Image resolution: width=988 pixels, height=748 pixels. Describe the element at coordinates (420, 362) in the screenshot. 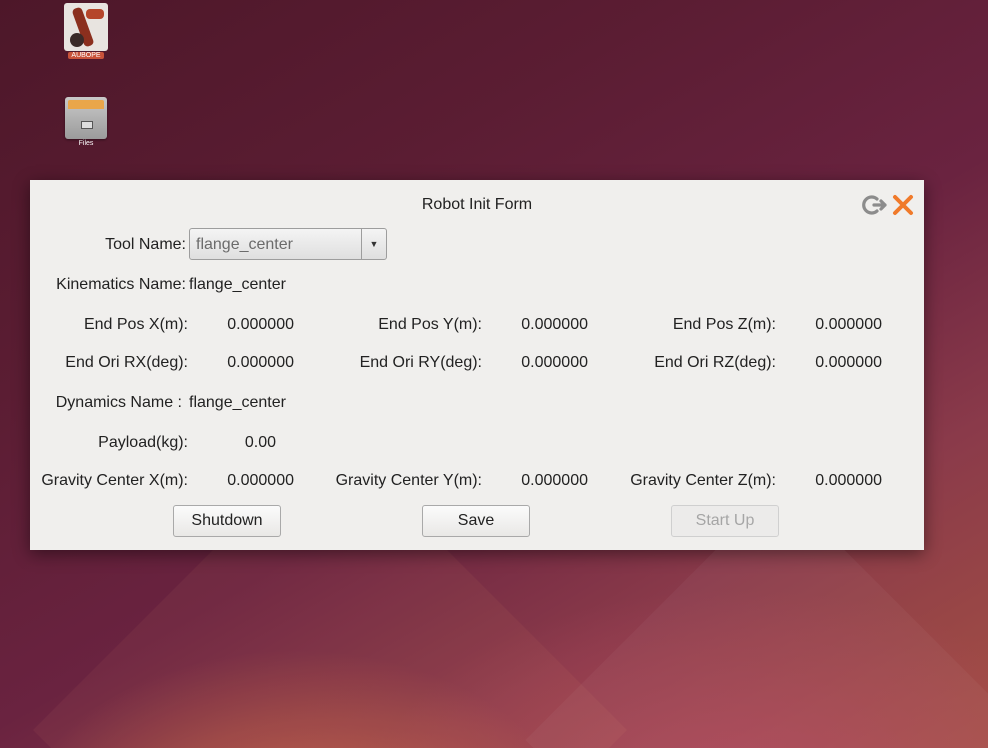

I see `end-ori-ry-label: End Ori RY(deg):` at that location.